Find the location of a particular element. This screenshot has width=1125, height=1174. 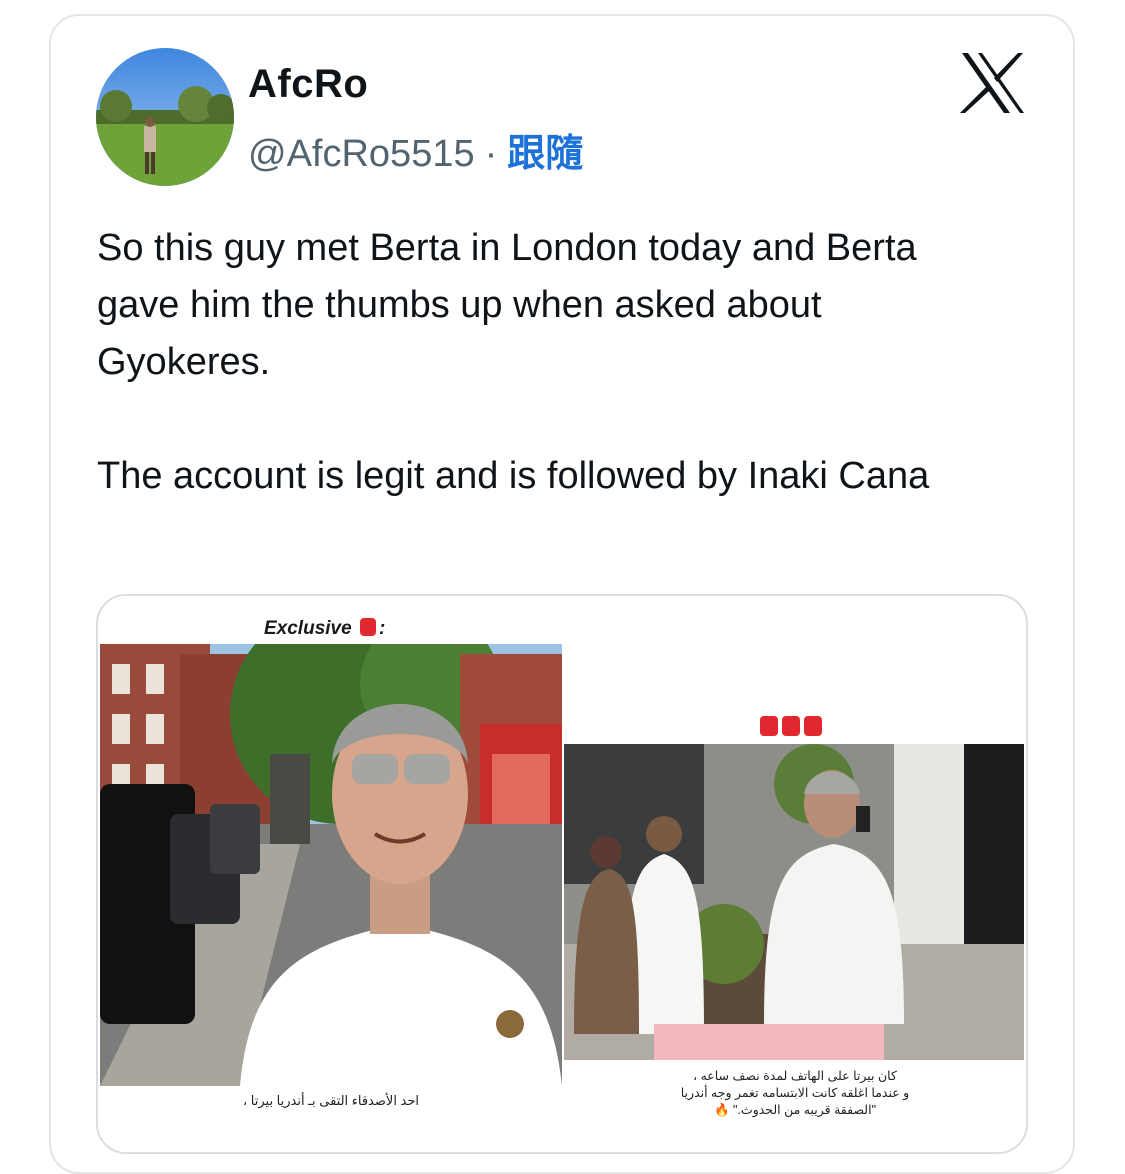

exclusive-label: Exclusive is located at coordinates (308, 628).